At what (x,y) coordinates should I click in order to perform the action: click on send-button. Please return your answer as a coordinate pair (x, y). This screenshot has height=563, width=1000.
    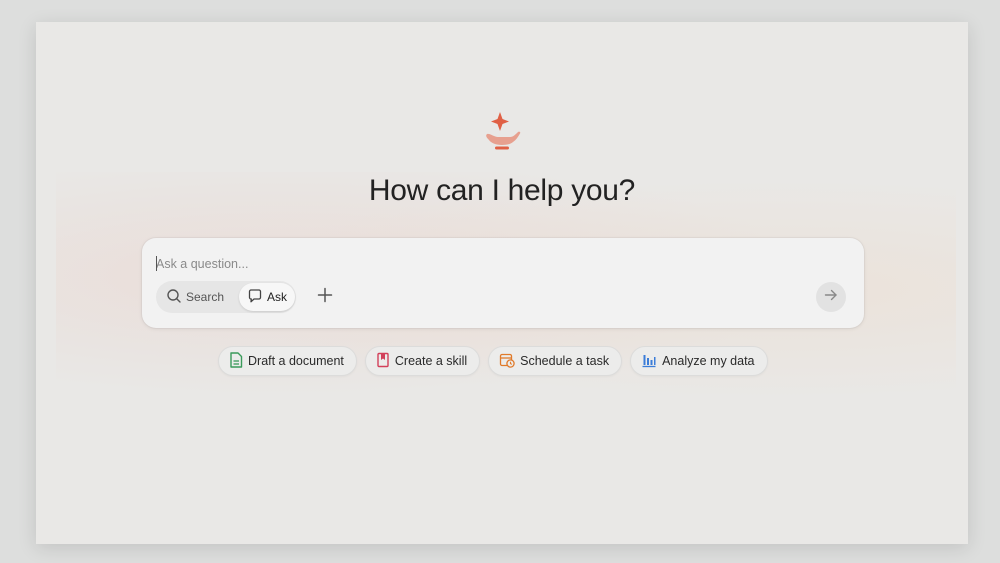
    Looking at the image, I should click on (831, 297).